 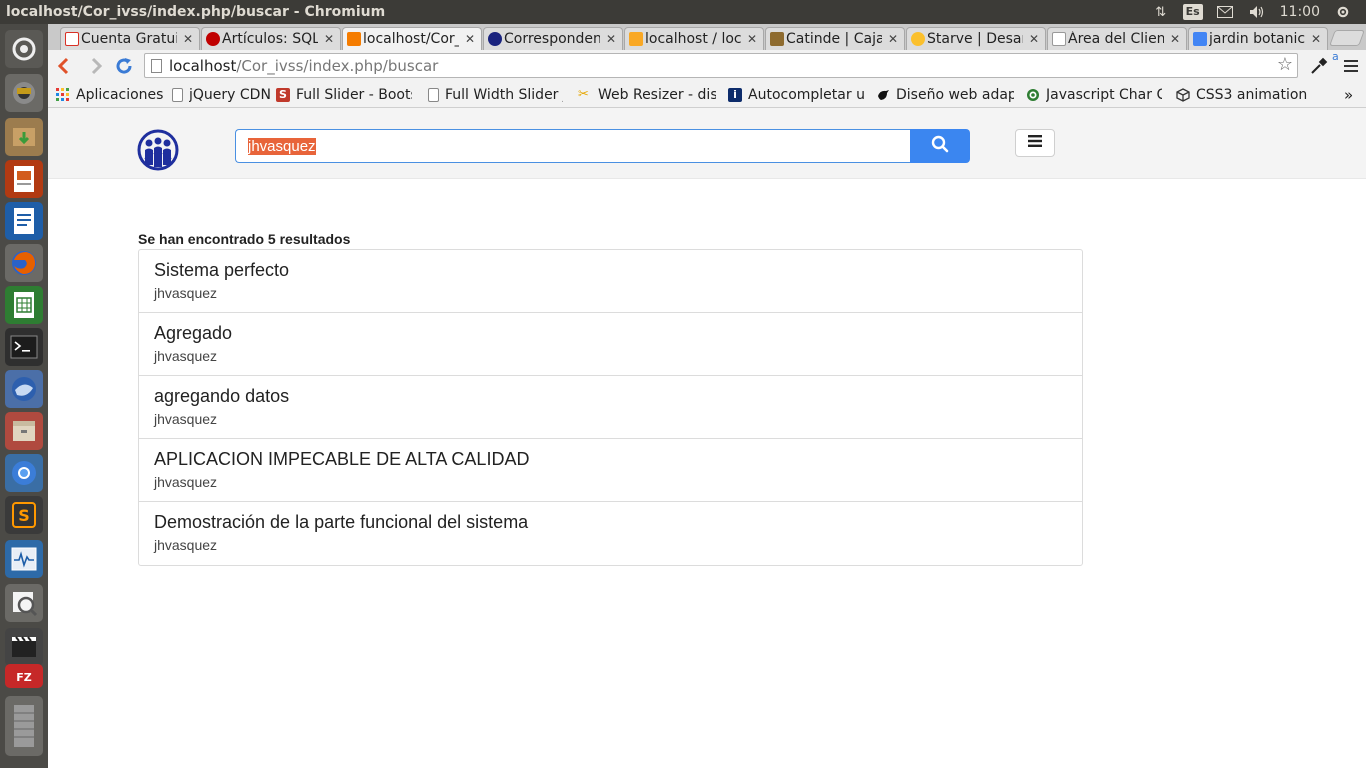 What do you see at coordinates (1097, 95) in the screenshot?
I see `bookmark-javascript-char-codes: Javascript Char Co` at bounding box center [1097, 95].